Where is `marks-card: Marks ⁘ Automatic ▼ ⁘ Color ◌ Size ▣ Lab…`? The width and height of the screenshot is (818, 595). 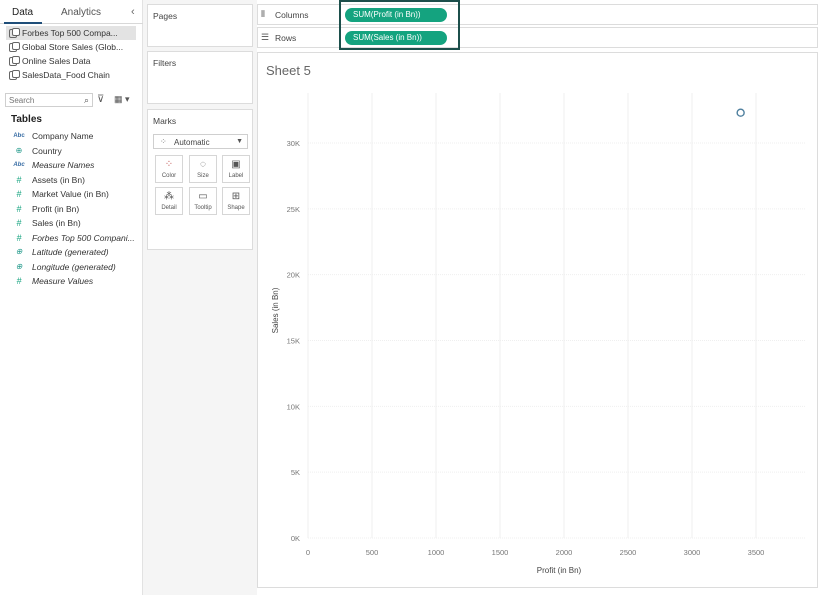
marks-card: Marks ⁘ Automatic ▼ ⁘ Color ◌ Size ▣ Lab… is located at coordinates (200, 179).